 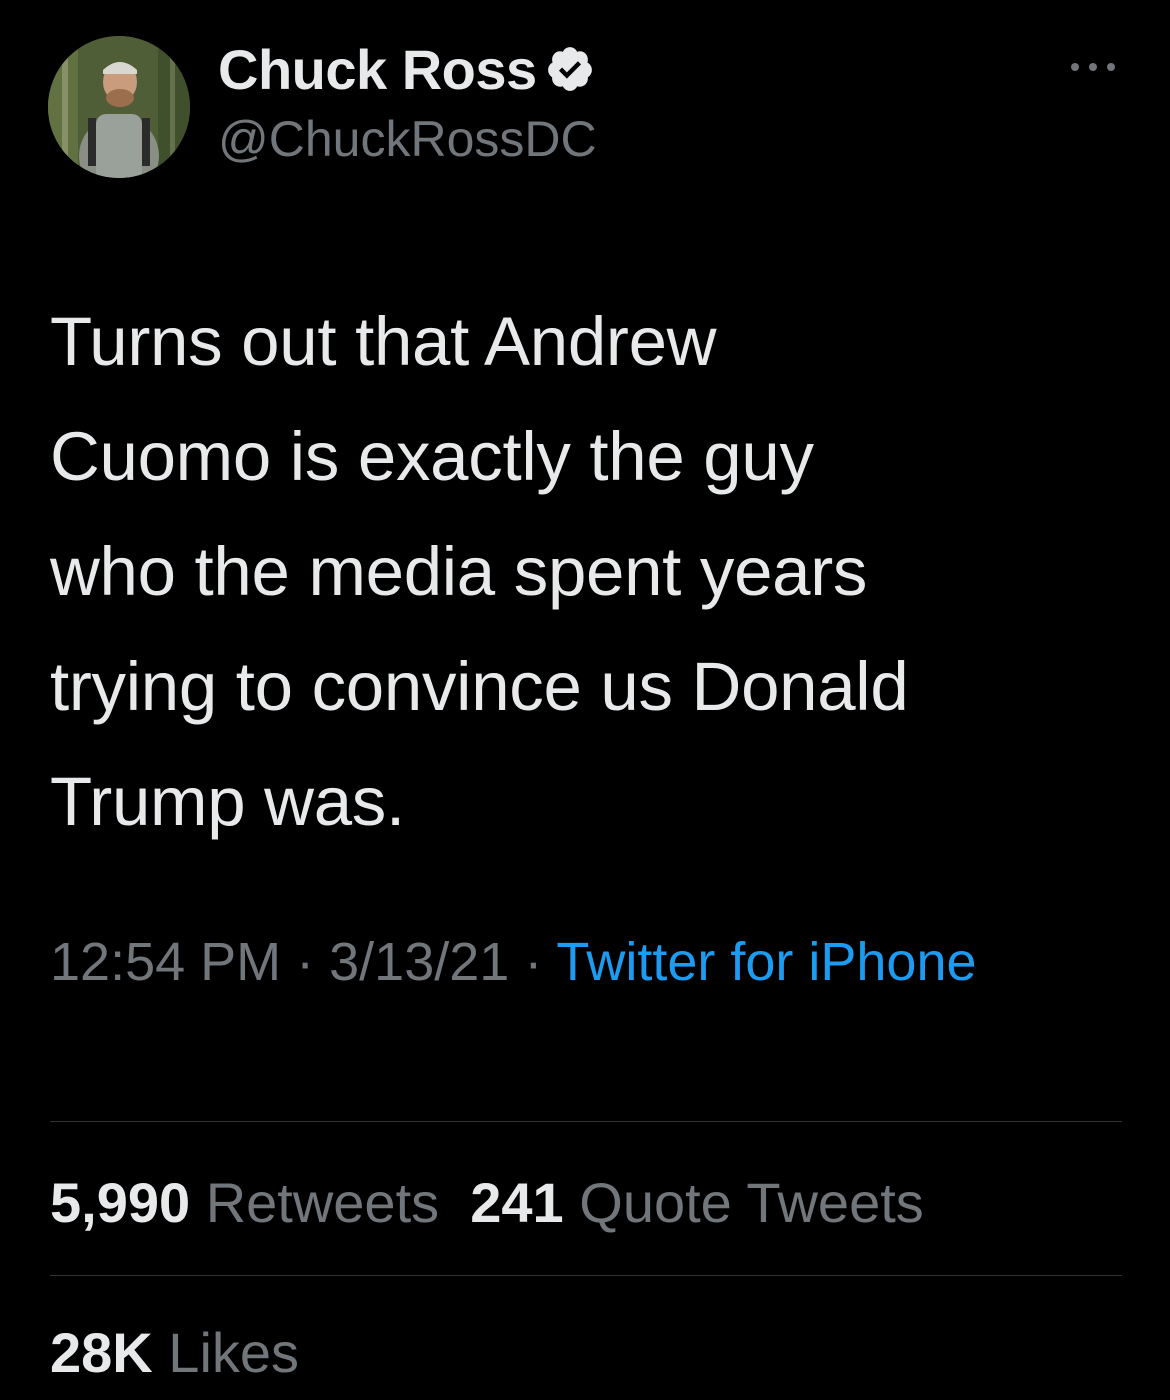 What do you see at coordinates (751, 1202) in the screenshot?
I see `quotes-label: Quote Tweets` at bounding box center [751, 1202].